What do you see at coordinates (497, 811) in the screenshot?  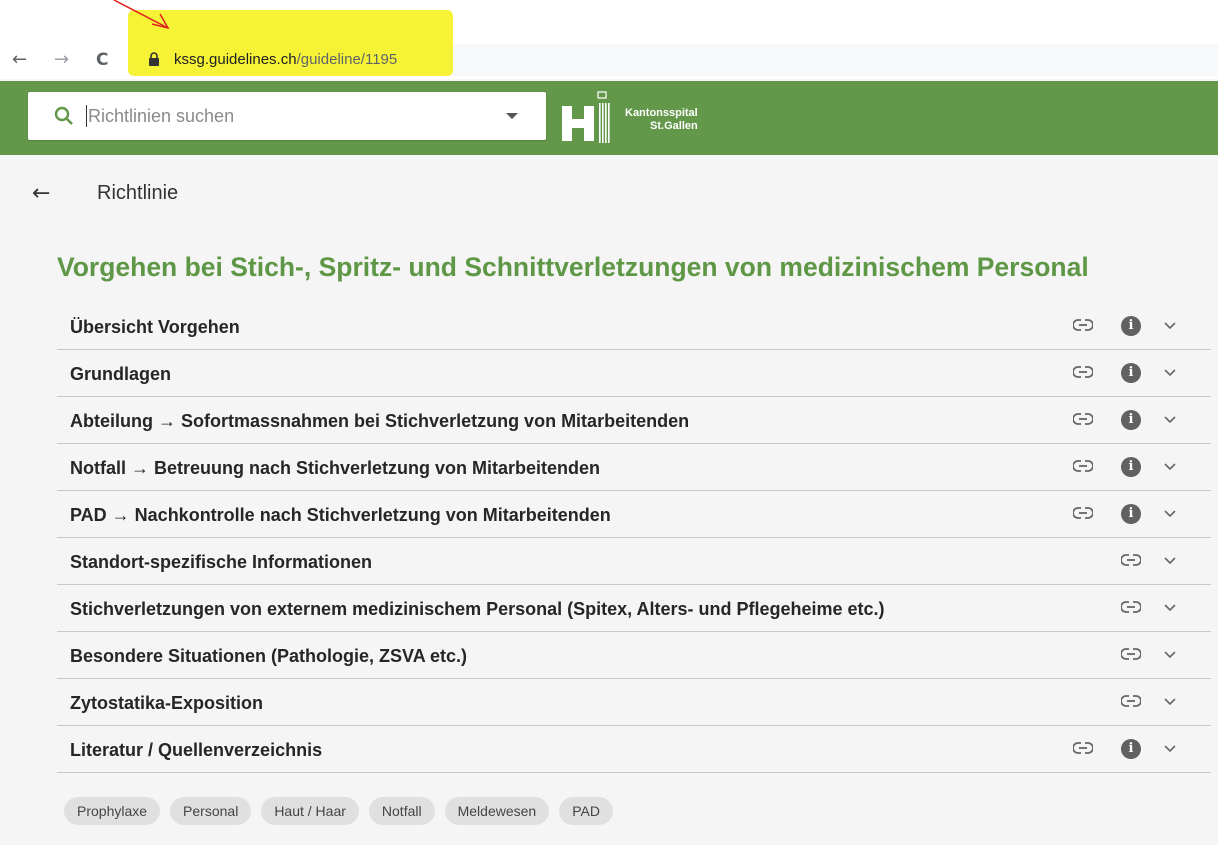 I see `tag-chip: Meldewesen` at bounding box center [497, 811].